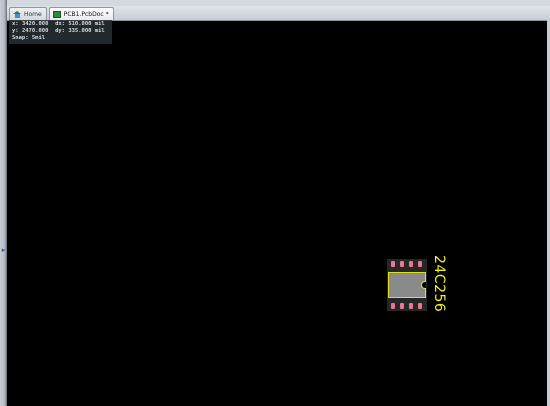 The width and height of the screenshot is (550, 406). I want to click on expand-panel-arrow-icon: ▸, so click(3, 250).